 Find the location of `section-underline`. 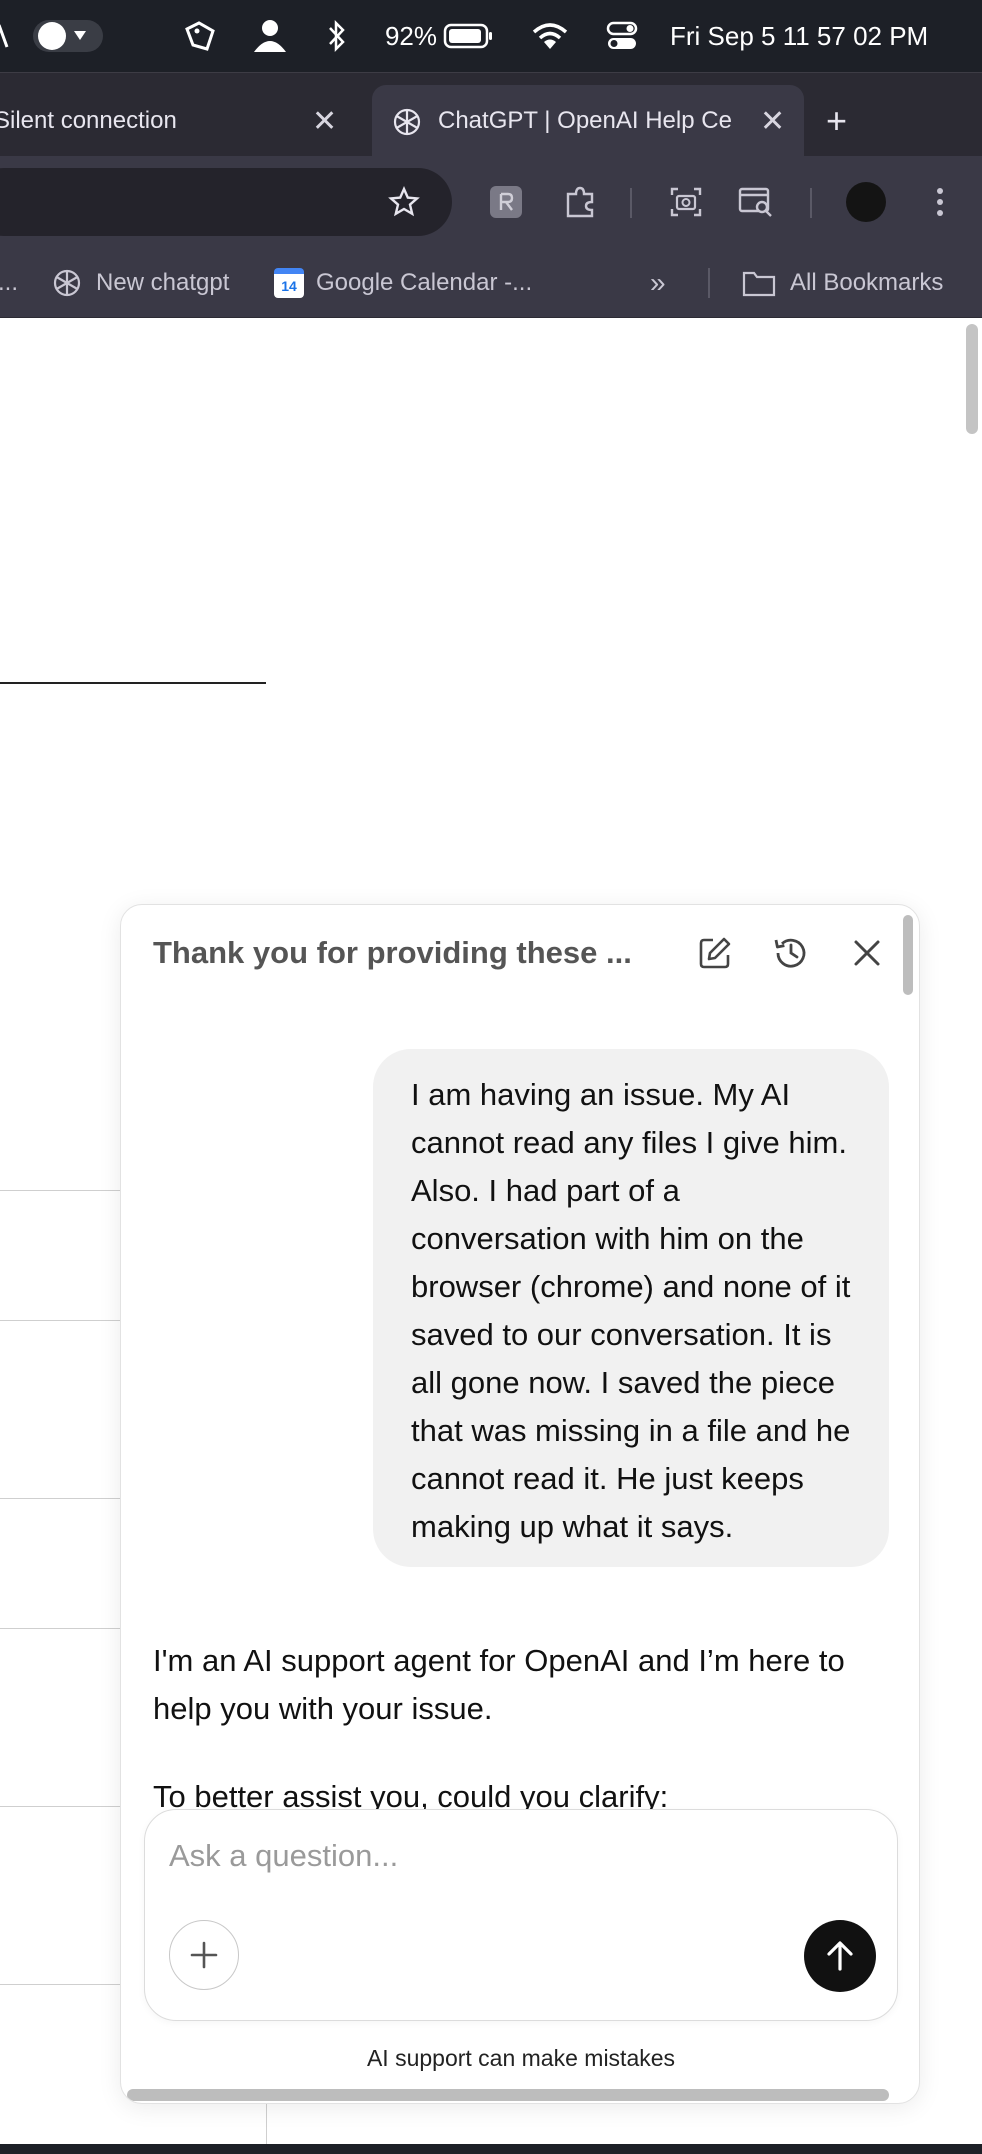

section-underline is located at coordinates (133, 683).